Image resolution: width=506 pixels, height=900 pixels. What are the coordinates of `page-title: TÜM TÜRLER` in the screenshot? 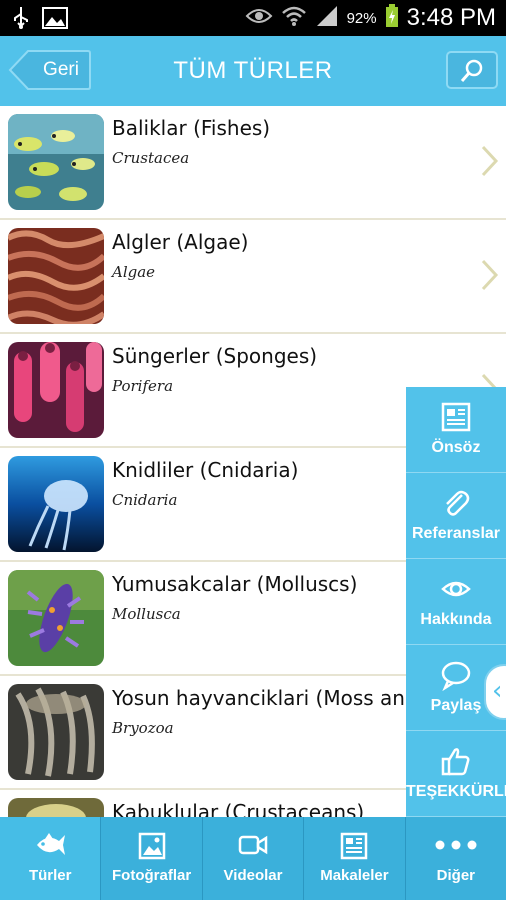 It's located at (253, 70).